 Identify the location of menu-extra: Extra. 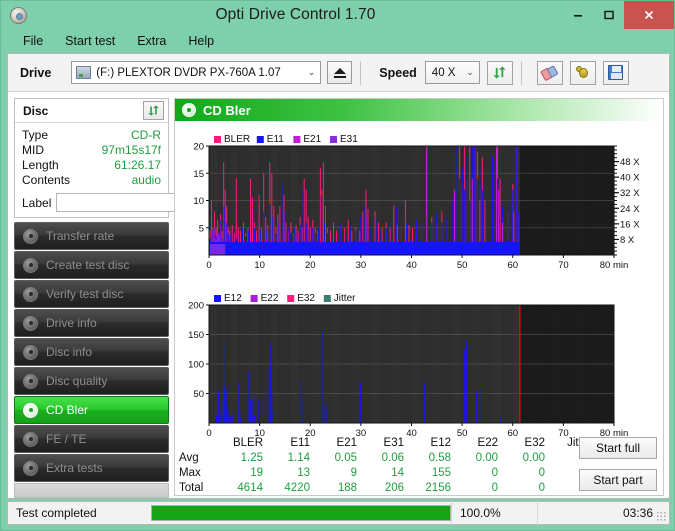
(151, 41).